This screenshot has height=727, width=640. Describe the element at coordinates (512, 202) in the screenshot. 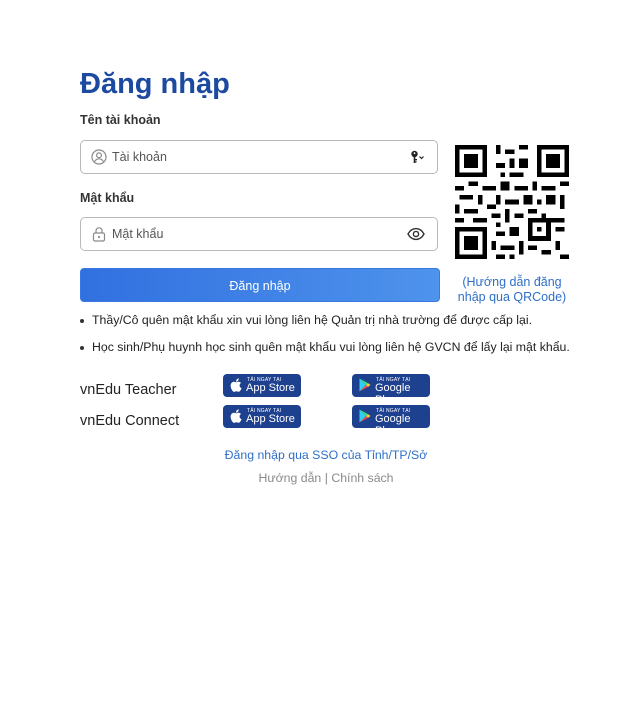

I see `login-qr-code` at that location.